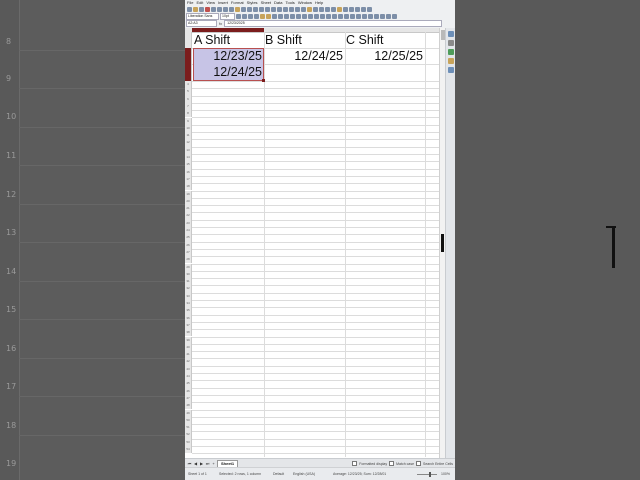 The height and width of the screenshot is (480, 640). Describe the element at coordinates (292, 16) in the screenshot. I see `justify-icon` at that location.